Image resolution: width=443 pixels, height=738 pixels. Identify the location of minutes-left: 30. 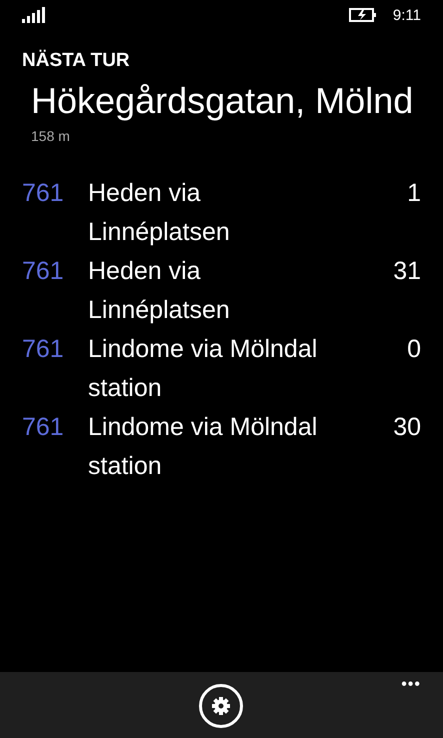
(406, 427).